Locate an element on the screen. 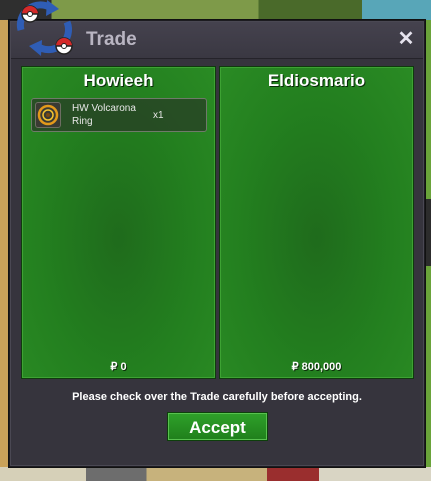 The height and width of the screenshot is (481, 431). ring-icon is located at coordinates (48, 115).